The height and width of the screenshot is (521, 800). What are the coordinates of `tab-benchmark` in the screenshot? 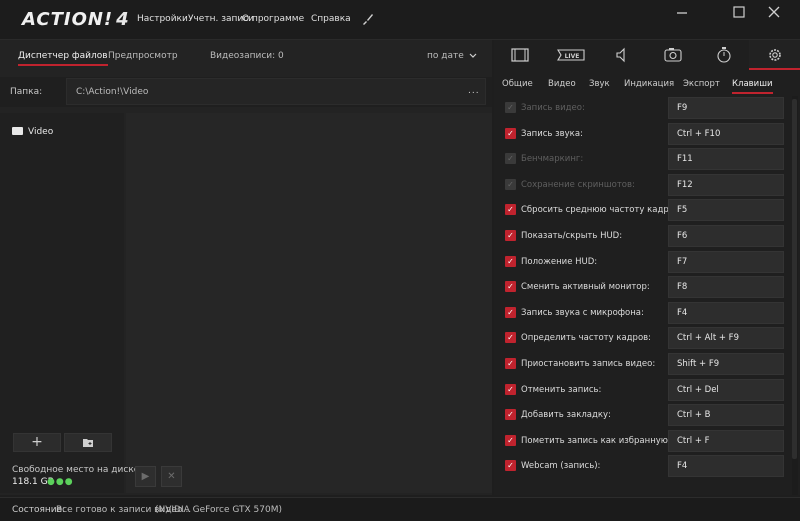 It's located at (724, 55).